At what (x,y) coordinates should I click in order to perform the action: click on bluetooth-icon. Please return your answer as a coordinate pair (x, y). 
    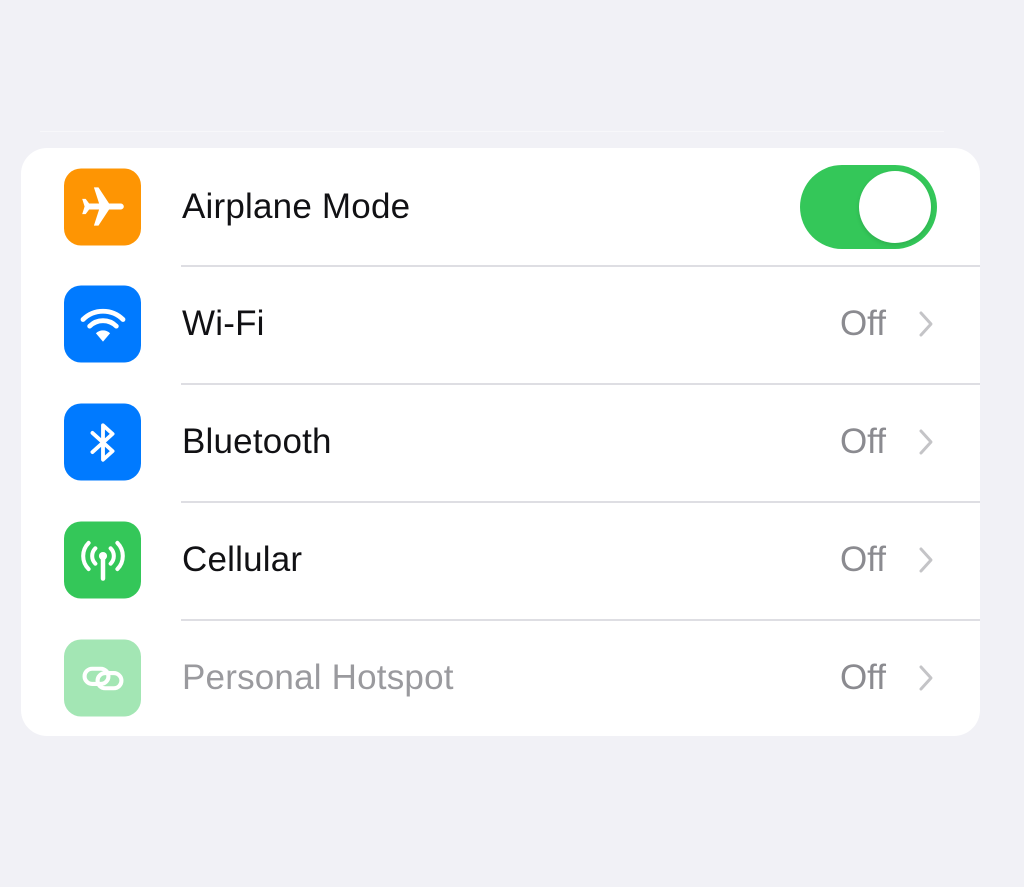
    Looking at the image, I should click on (102, 442).